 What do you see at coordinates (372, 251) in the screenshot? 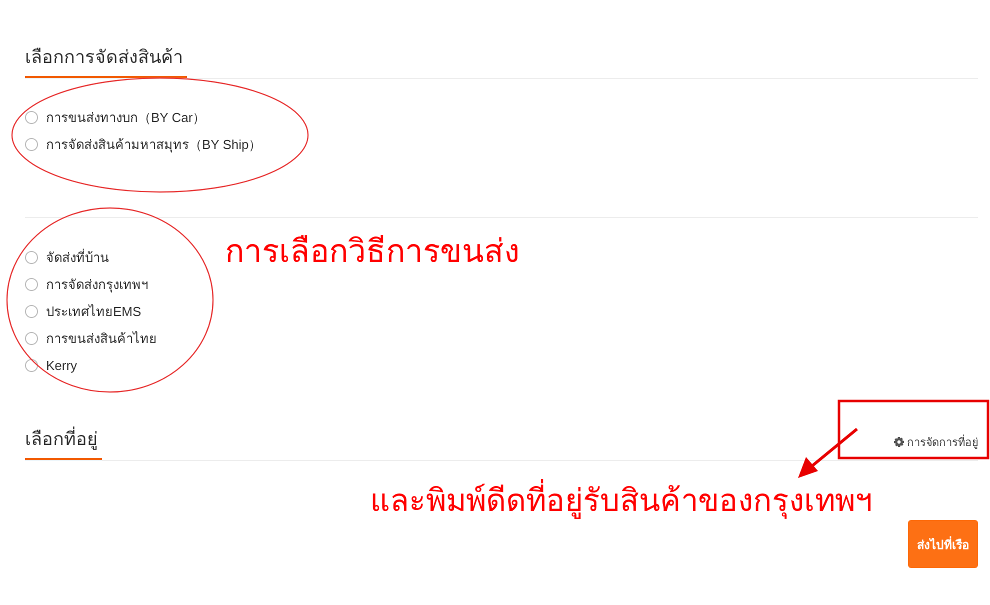
I see `annotation-text: การเลือกวิธีการขนส่ง` at bounding box center [372, 251].